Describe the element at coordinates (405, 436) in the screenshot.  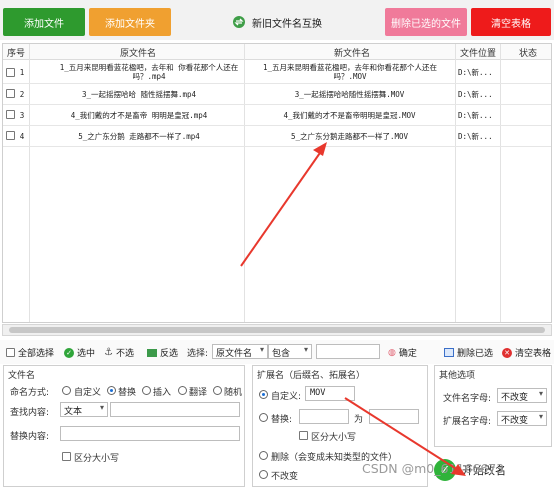
I see `arrow-to-start-button` at that location.